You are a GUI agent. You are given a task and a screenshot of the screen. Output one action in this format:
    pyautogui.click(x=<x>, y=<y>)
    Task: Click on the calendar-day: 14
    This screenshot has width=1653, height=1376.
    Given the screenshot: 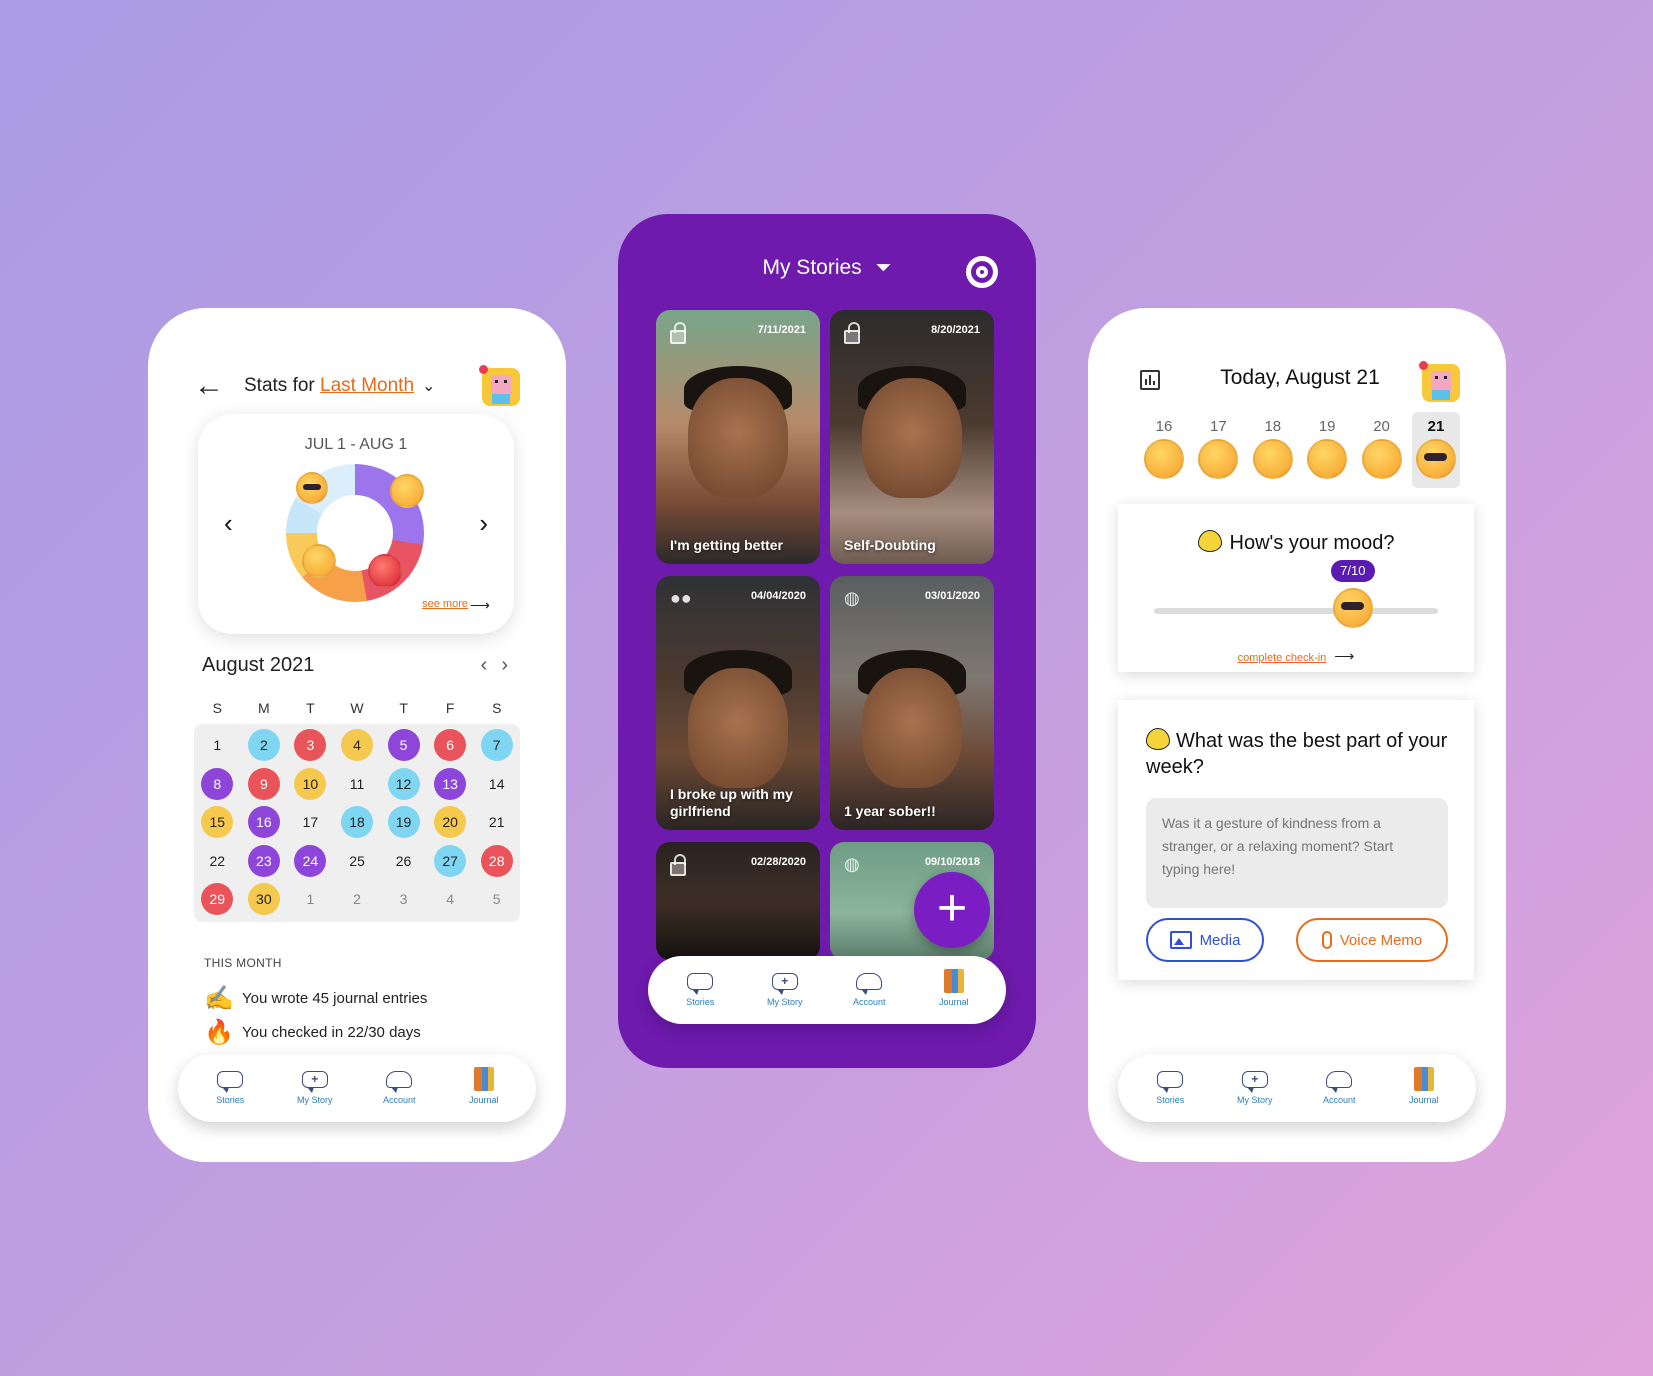 What is the action you would take?
    pyautogui.click(x=496, y=784)
    